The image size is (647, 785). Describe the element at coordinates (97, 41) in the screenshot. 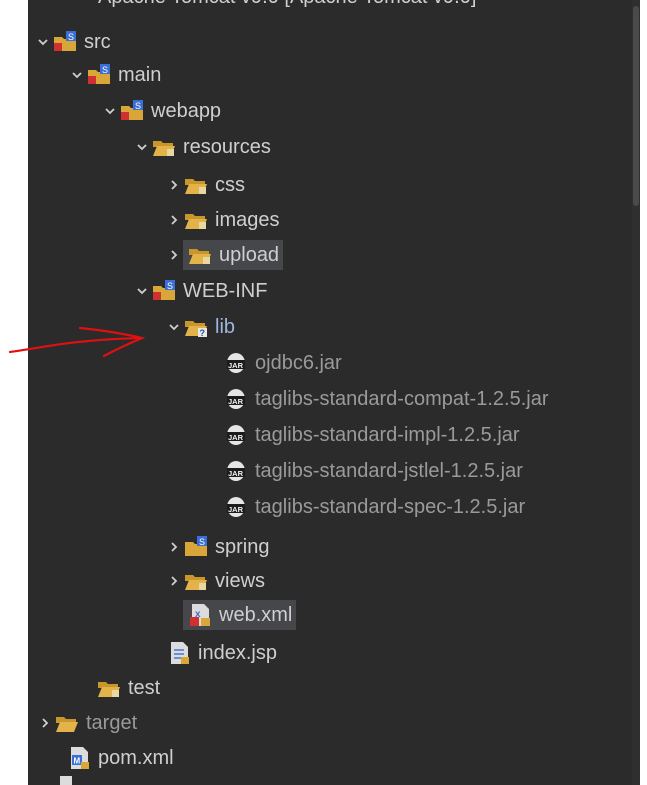

I see `tree-item-label: src` at that location.